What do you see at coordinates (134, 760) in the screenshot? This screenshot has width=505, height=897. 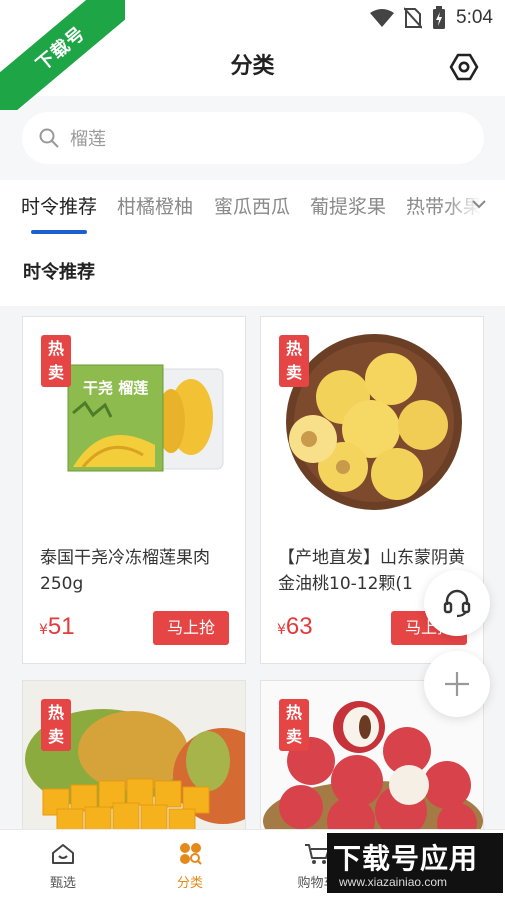 I see `product-card: 热卖` at bounding box center [134, 760].